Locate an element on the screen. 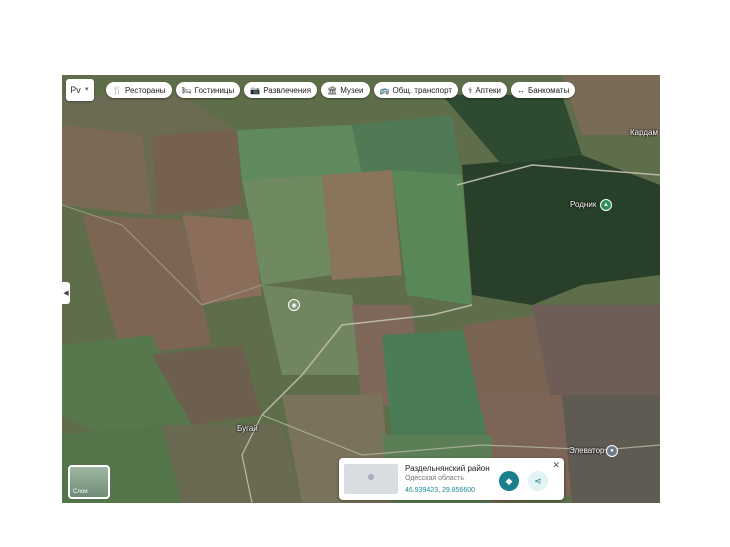  place-label-elevator: Элеватор is located at coordinates (587, 450).